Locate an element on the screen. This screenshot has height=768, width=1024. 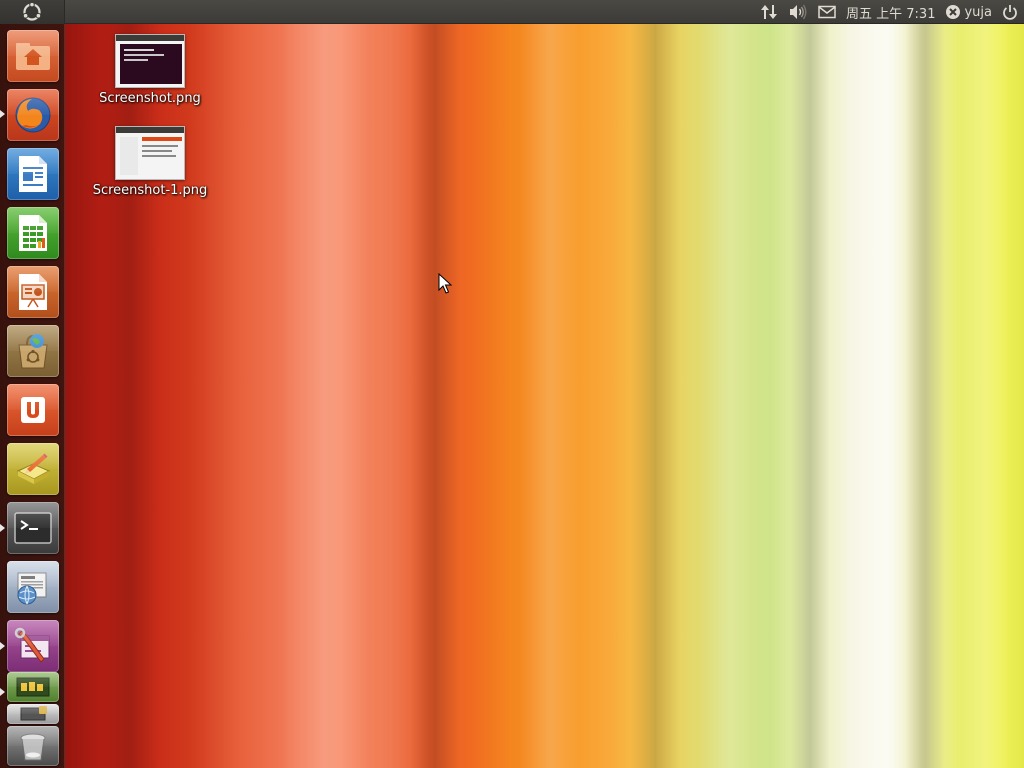
system-monitor-icon is located at coordinates (33, 687).